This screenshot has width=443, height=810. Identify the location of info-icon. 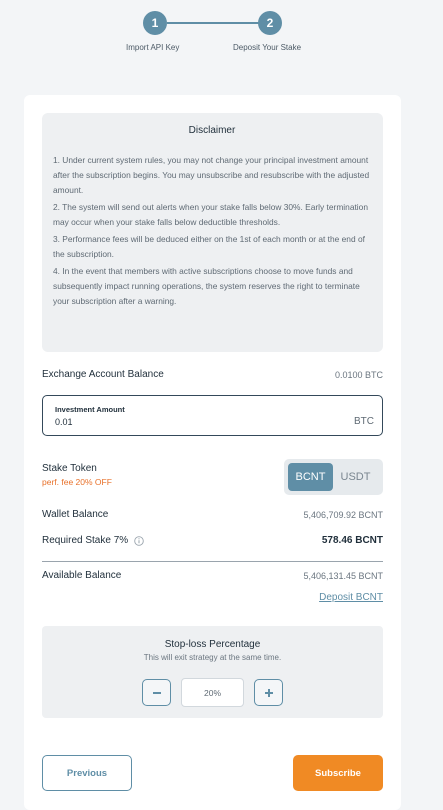
(139, 540).